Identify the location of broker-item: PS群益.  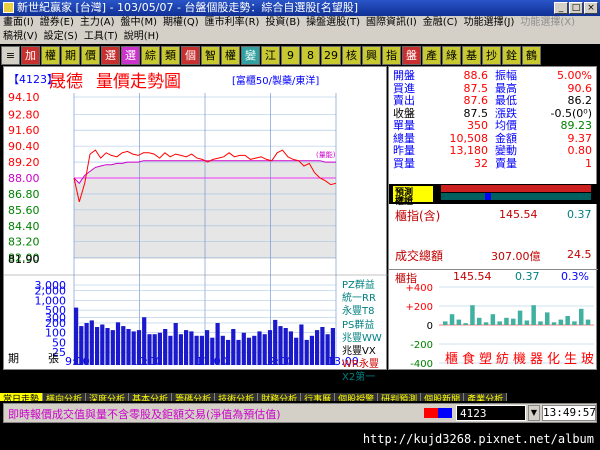
(366, 325).